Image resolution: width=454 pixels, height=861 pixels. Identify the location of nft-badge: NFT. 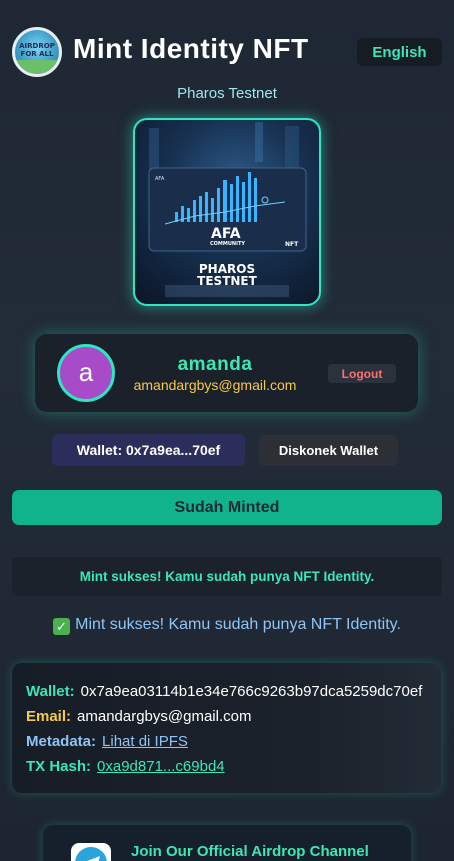
(292, 244).